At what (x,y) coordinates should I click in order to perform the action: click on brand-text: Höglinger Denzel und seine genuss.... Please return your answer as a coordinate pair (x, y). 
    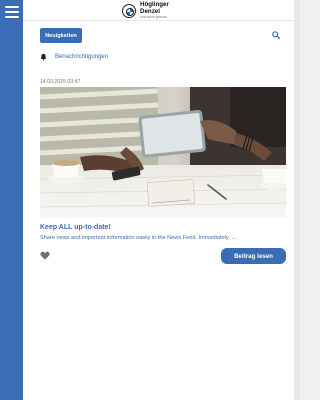
    Looking at the image, I should click on (155, 10).